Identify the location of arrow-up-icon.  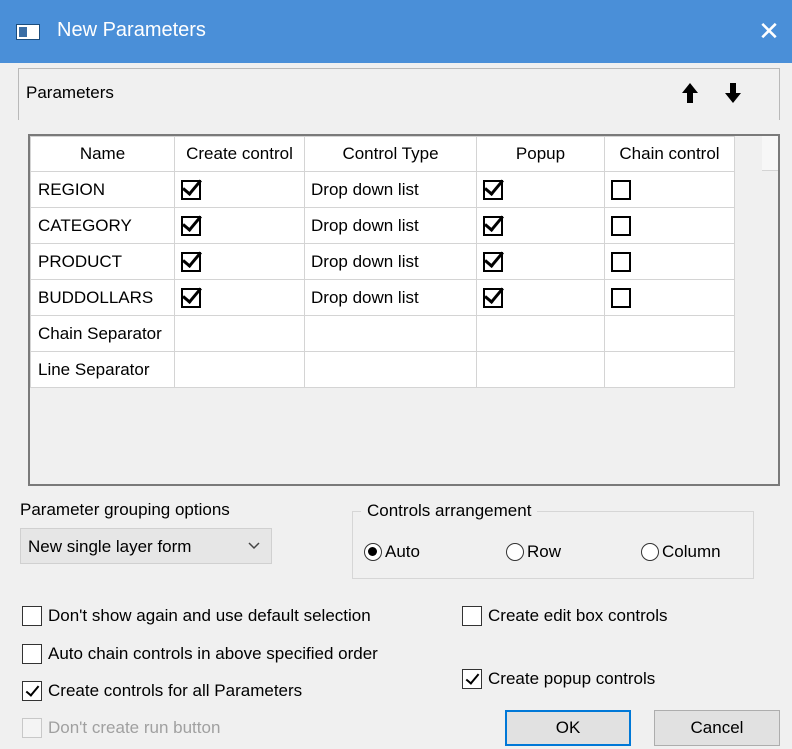
(690, 93).